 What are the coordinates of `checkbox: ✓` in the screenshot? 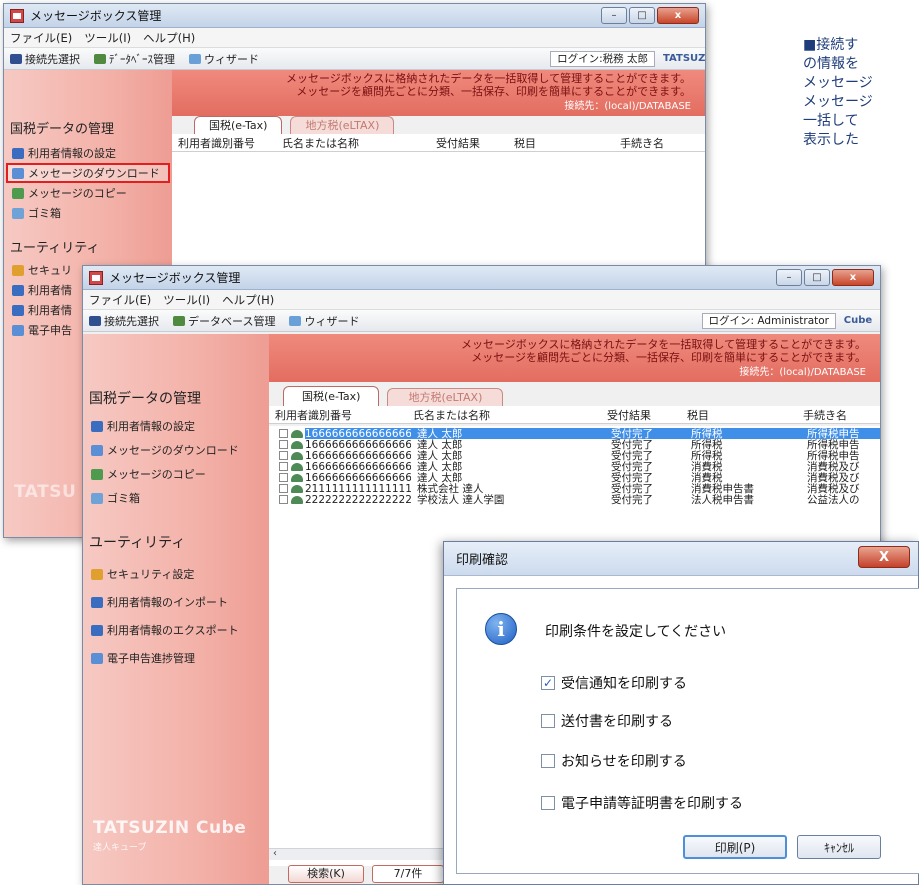 It's located at (548, 683).